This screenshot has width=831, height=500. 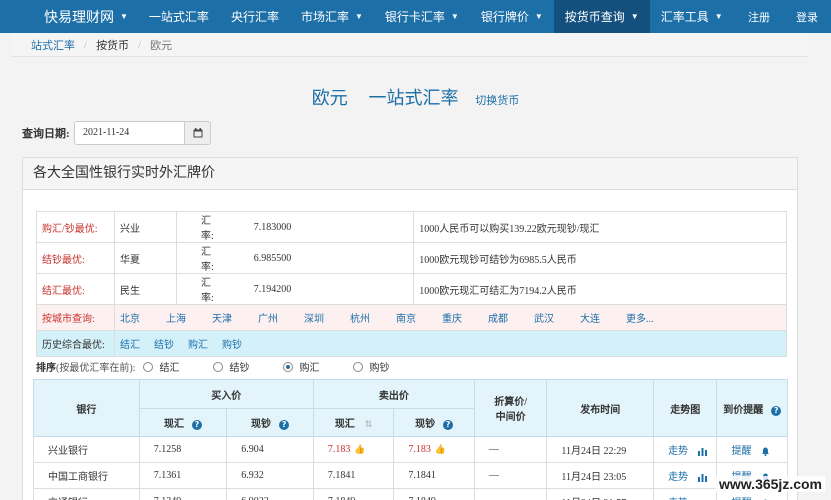 What do you see at coordinates (512, 16) in the screenshot?
I see `nav-item: 银行牌价 ▼` at bounding box center [512, 16].